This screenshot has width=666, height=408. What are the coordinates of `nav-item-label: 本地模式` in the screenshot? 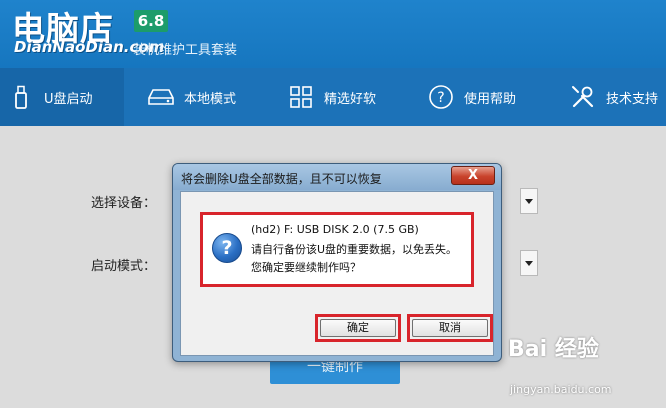 It's located at (210, 99).